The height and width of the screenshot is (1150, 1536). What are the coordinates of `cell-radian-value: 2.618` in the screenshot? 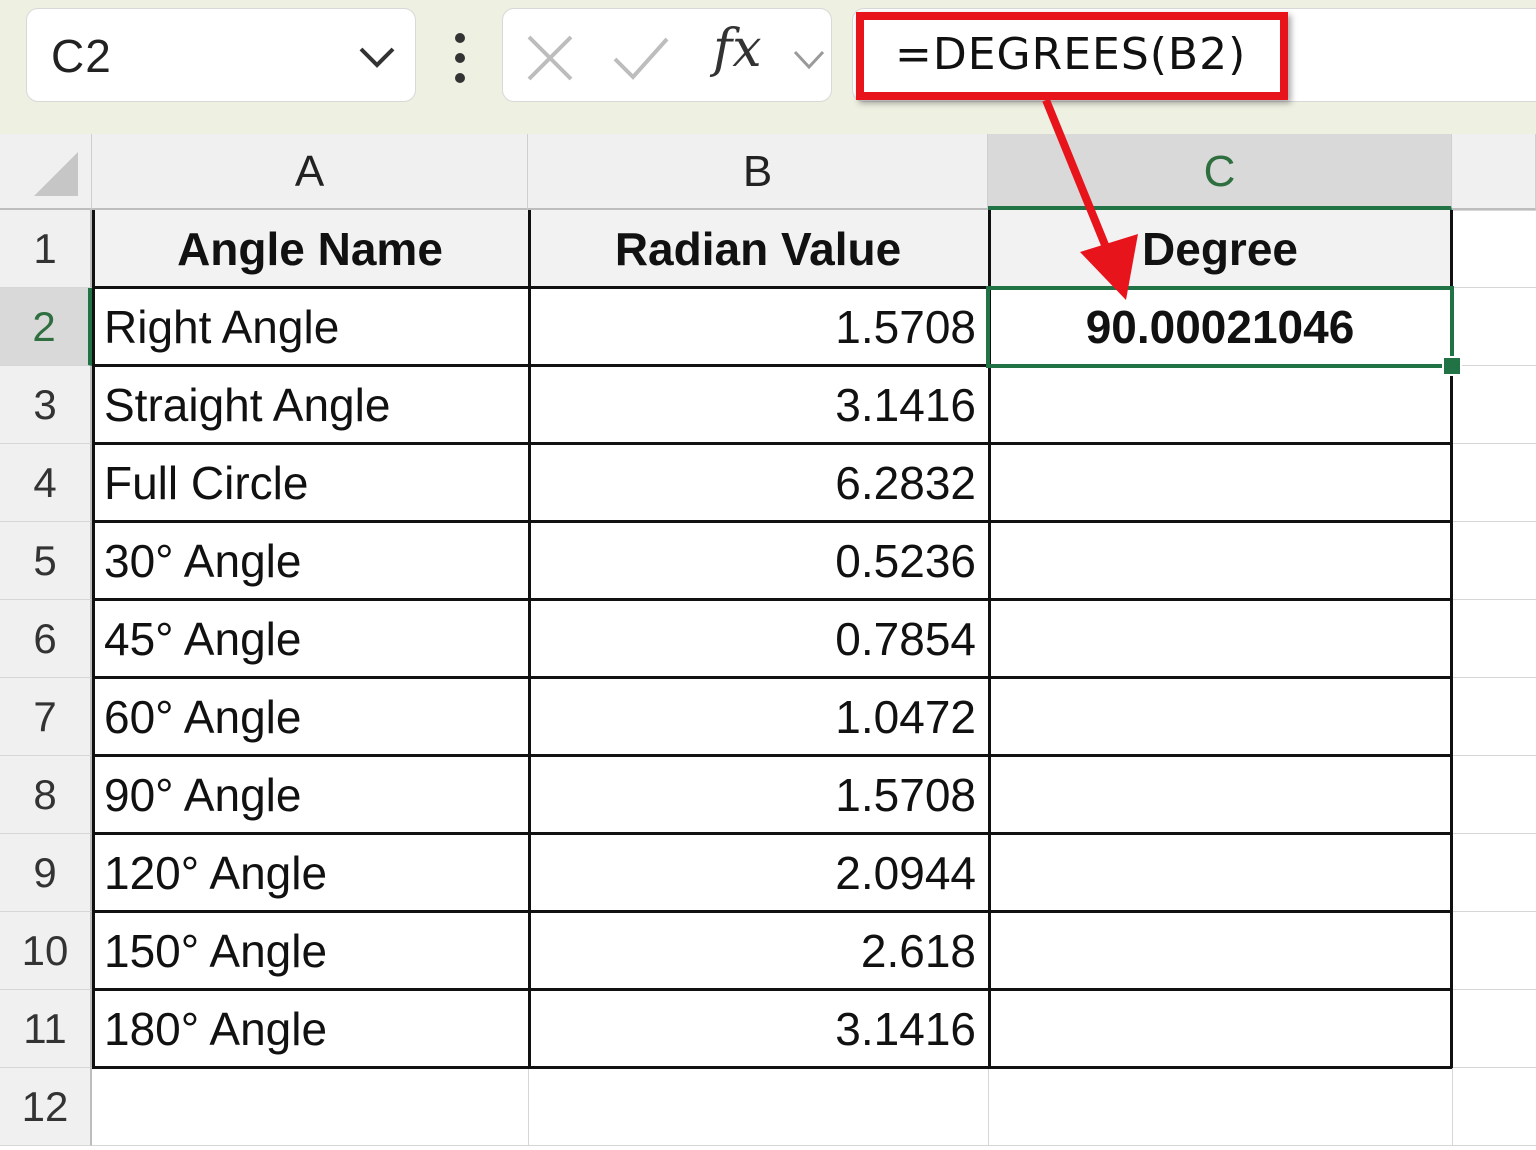 It's located at (758, 951).